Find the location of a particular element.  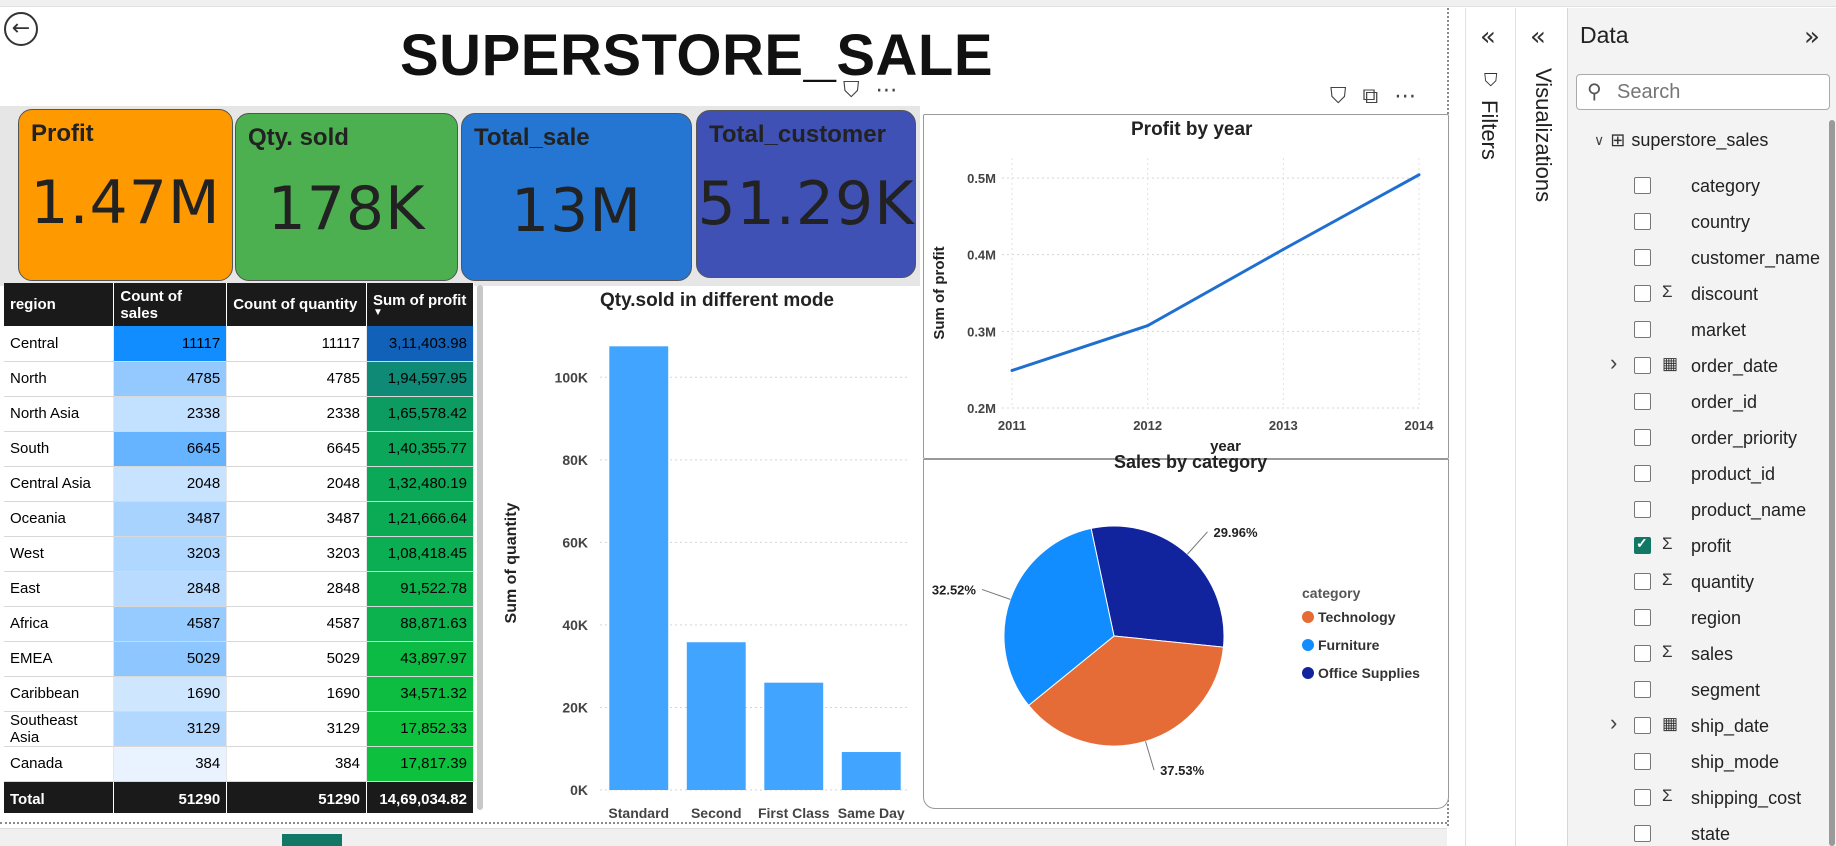

field-product-id: product_id is located at coordinates (1699, 474).